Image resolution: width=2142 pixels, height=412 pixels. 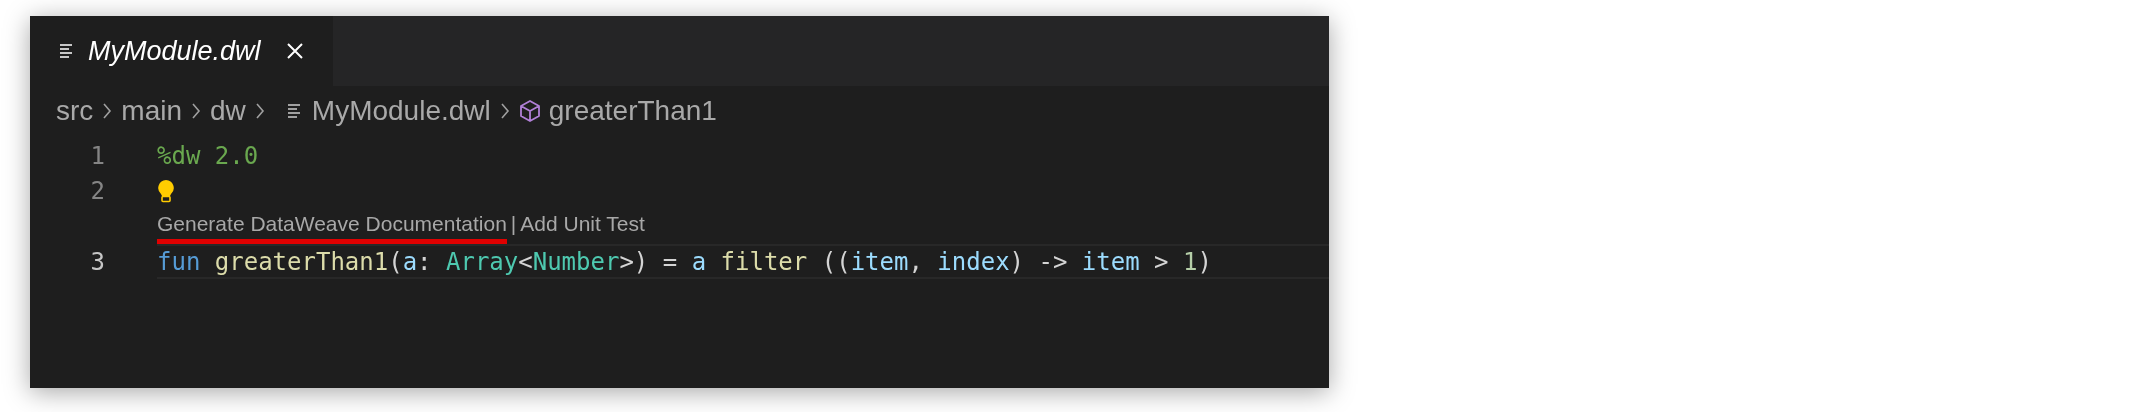 What do you see at coordinates (632, 111) in the screenshot?
I see `breadcrumb-item: greaterThan1` at bounding box center [632, 111].